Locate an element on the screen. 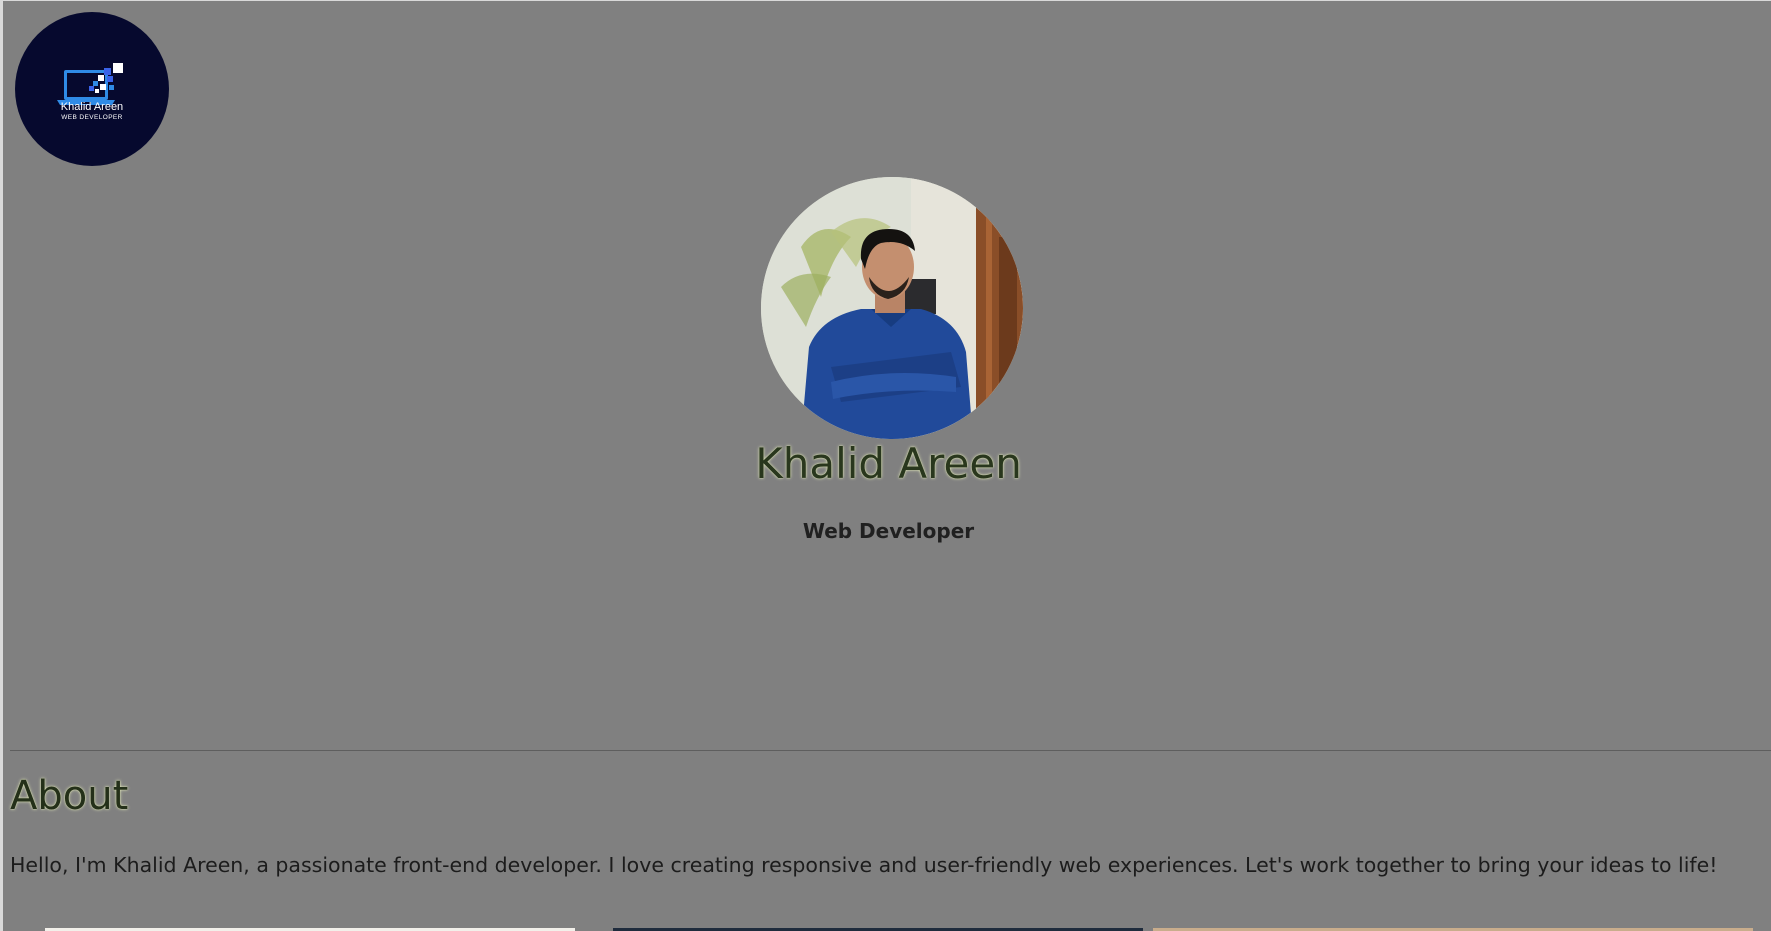  about-title: About is located at coordinates (69, 796).